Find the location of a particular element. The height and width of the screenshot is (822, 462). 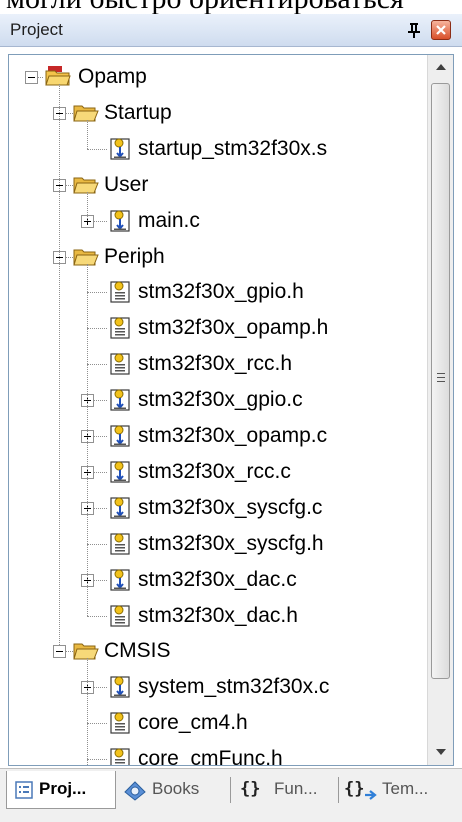

file-name: stm32f30x_gpio.c is located at coordinates (220, 400).